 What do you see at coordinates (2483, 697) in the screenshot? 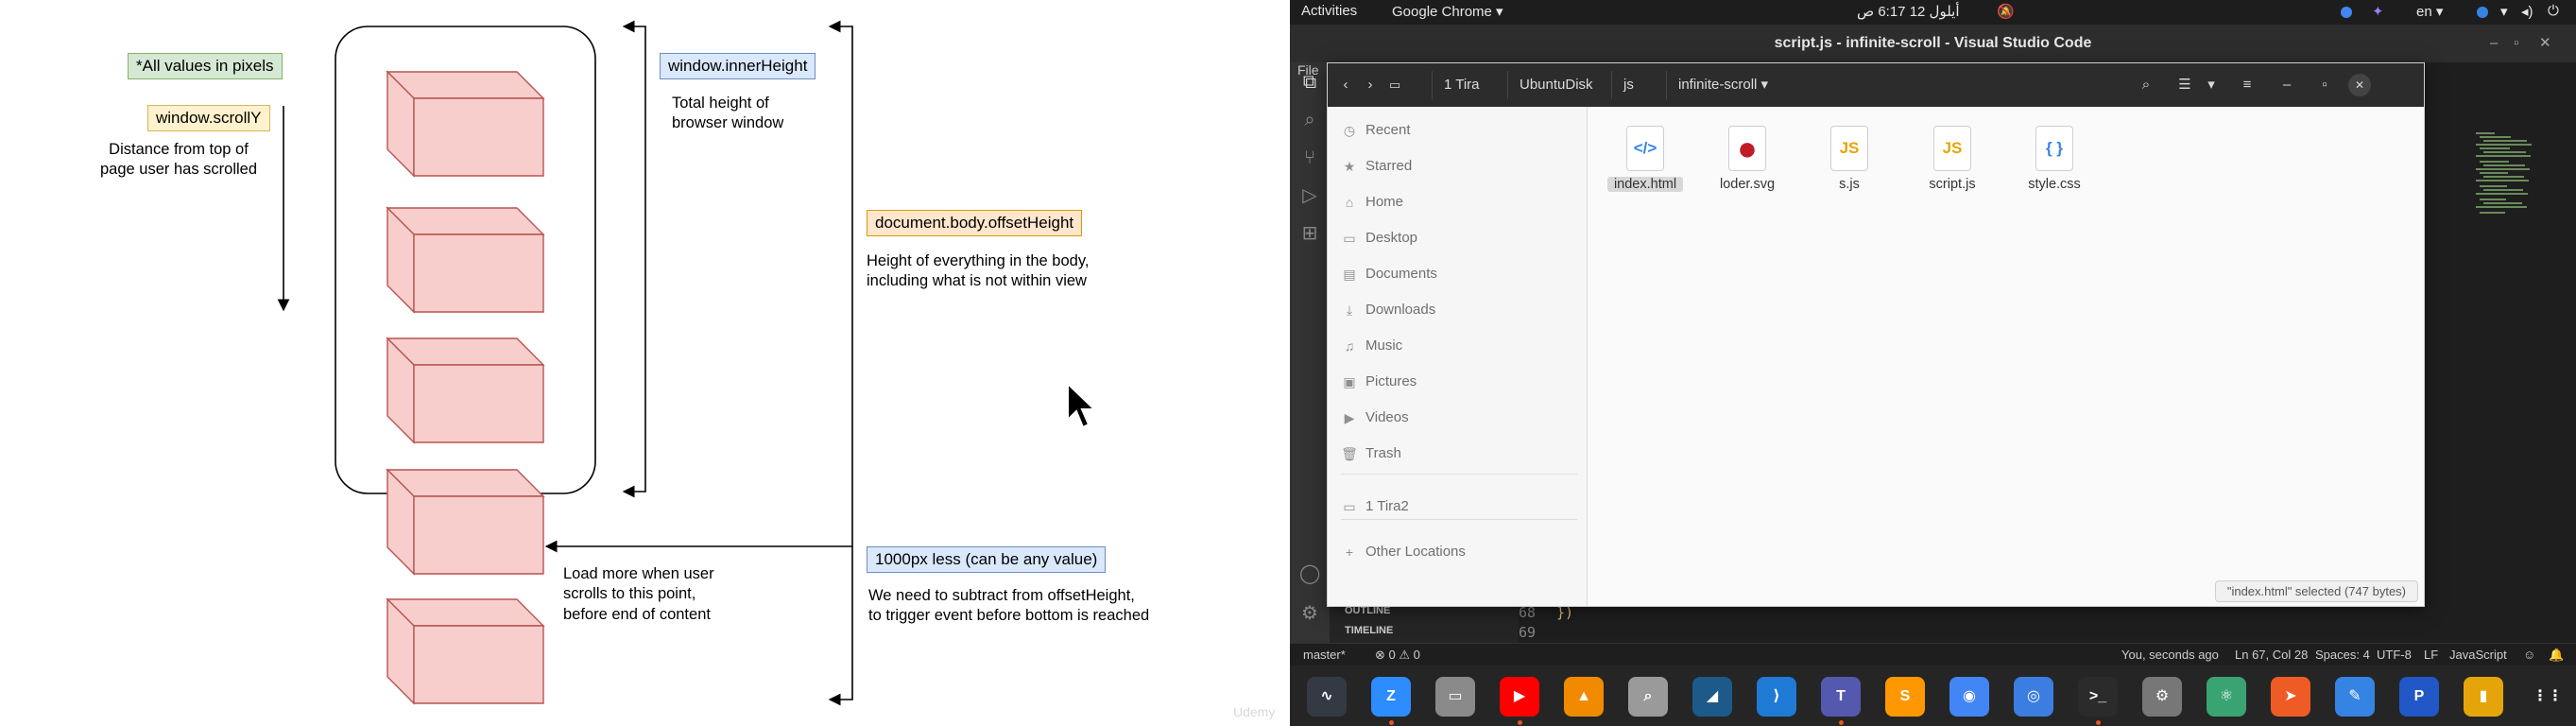
I see `archive-icon: ▮` at bounding box center [2483, 697].